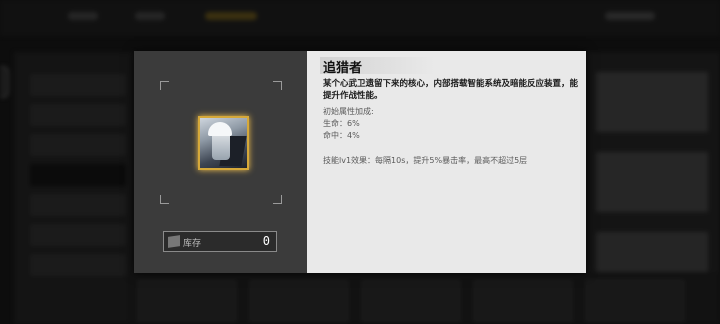 The image size is (720, 324). I want to click on item-description: 某个心武卫遗留下来的核心，内部搭载智能系统及暗能反应装置，能提升作战性能。, so click(451, 90).